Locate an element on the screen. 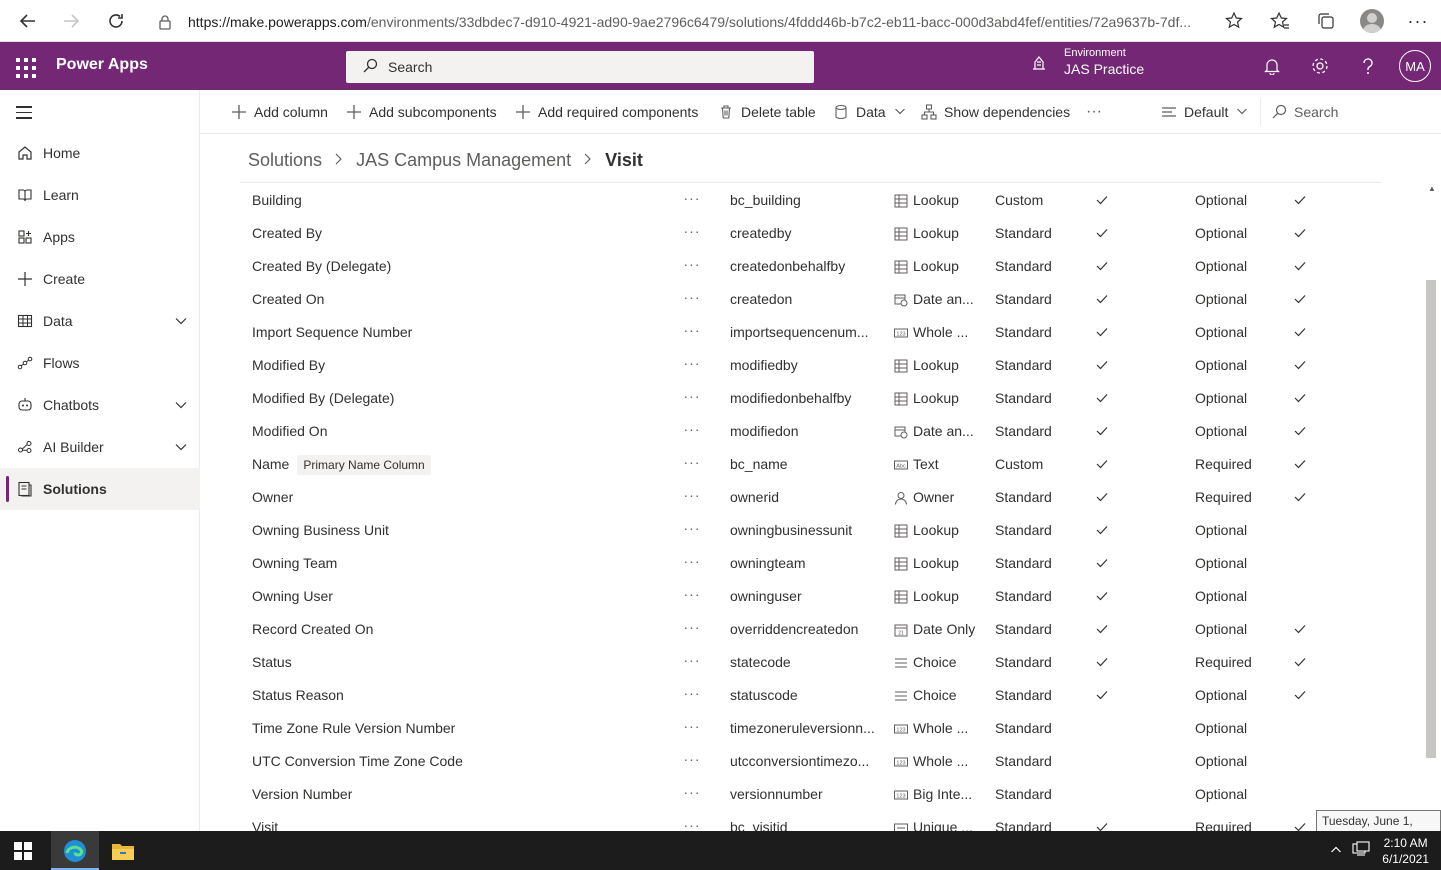 The width and height of the screenshot is (1441, 870). nav-item-chatbots: Chatbots is located at coordinates (100, 405).